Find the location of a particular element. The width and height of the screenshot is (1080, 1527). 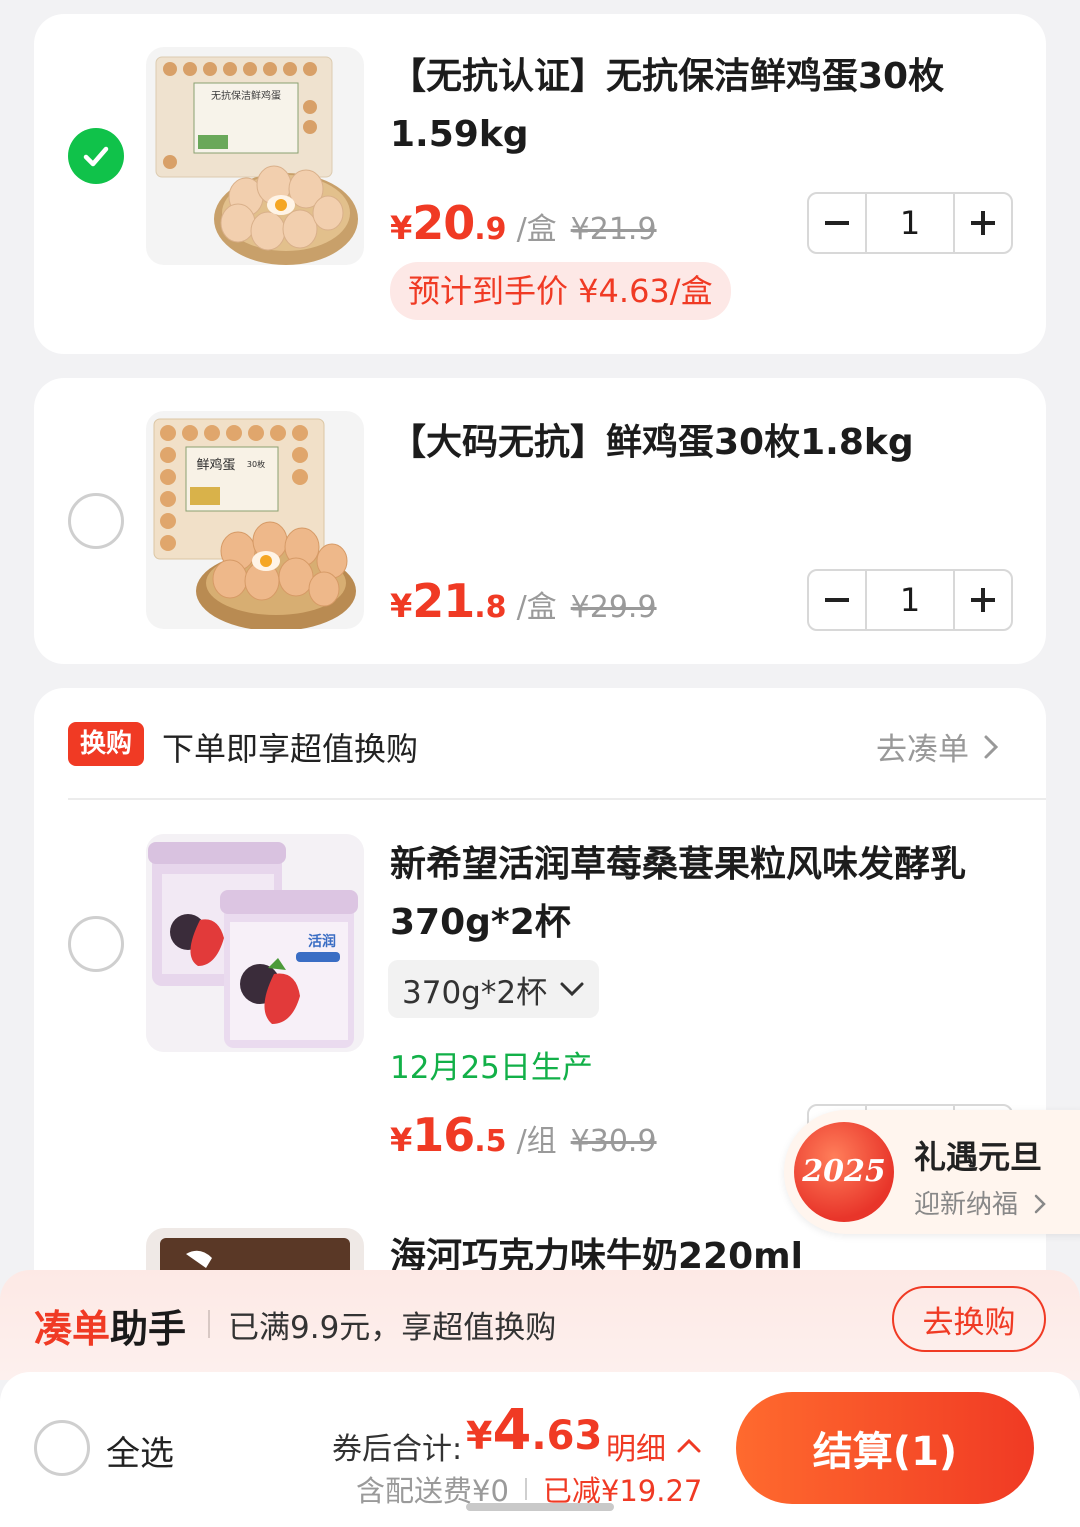

price-integer: 21 is located at coordinates (443, 601).